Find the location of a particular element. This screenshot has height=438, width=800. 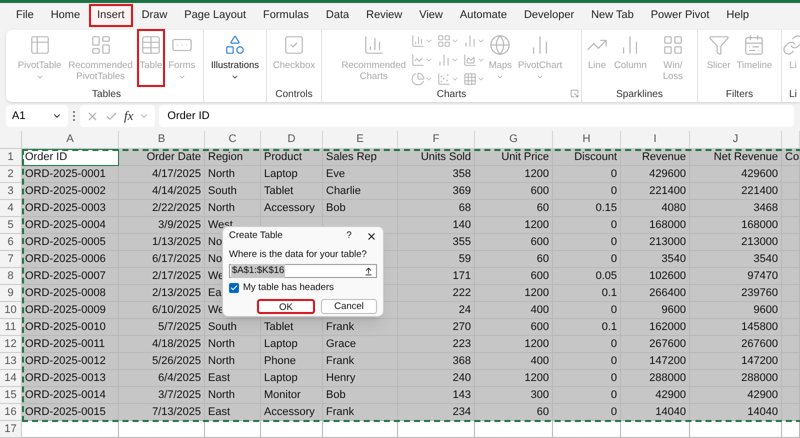

table-cell: 14040 is located at coordinates (655, 412).